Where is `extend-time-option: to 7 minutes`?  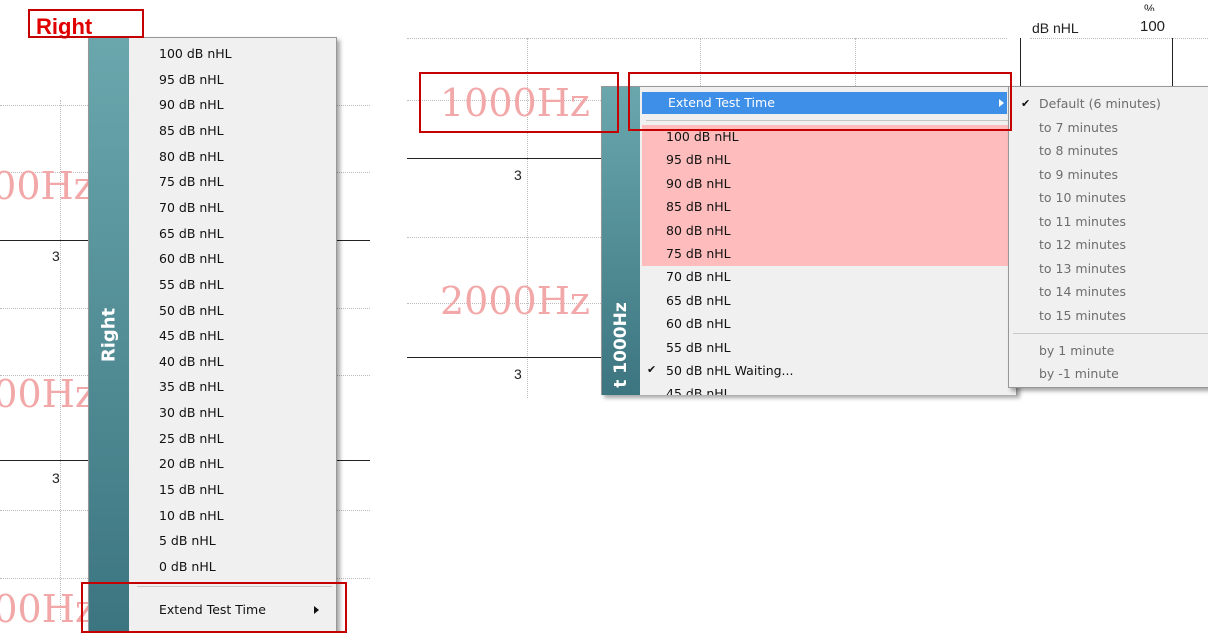 extend-time-option: to 7 minutes is located at coordinates (1078, 128).